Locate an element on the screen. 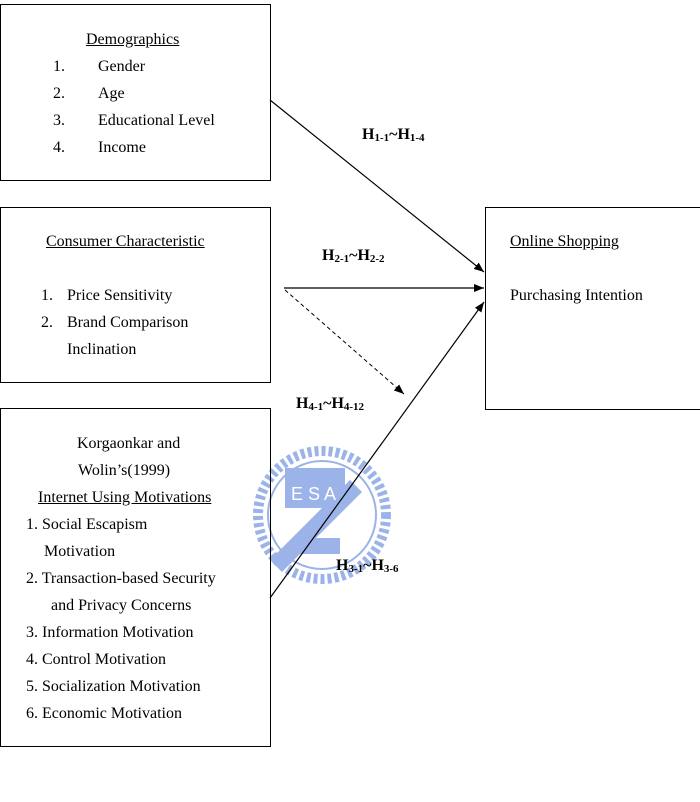 The width and height of the screenshot is (700, 802). hypothesis-label-h2: H2-1~H2-2 is located at coordinates (353, 256).